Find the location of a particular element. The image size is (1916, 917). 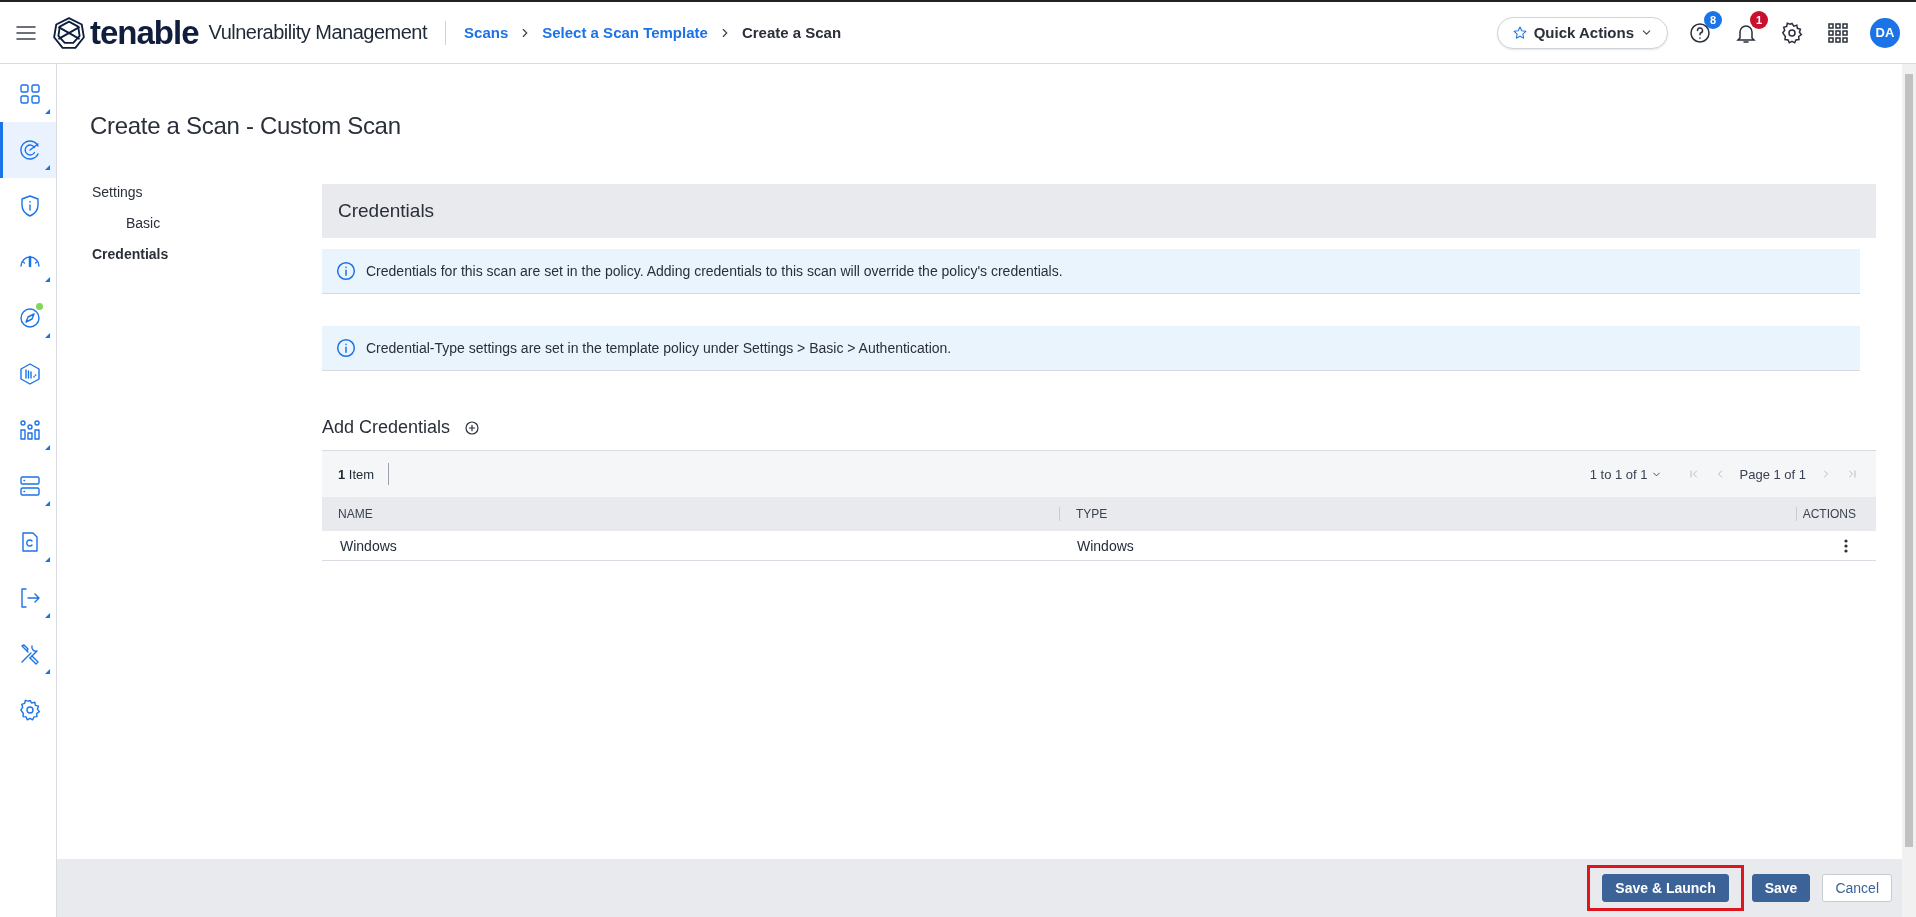

help-icon is located at coordinates (1700, 32).